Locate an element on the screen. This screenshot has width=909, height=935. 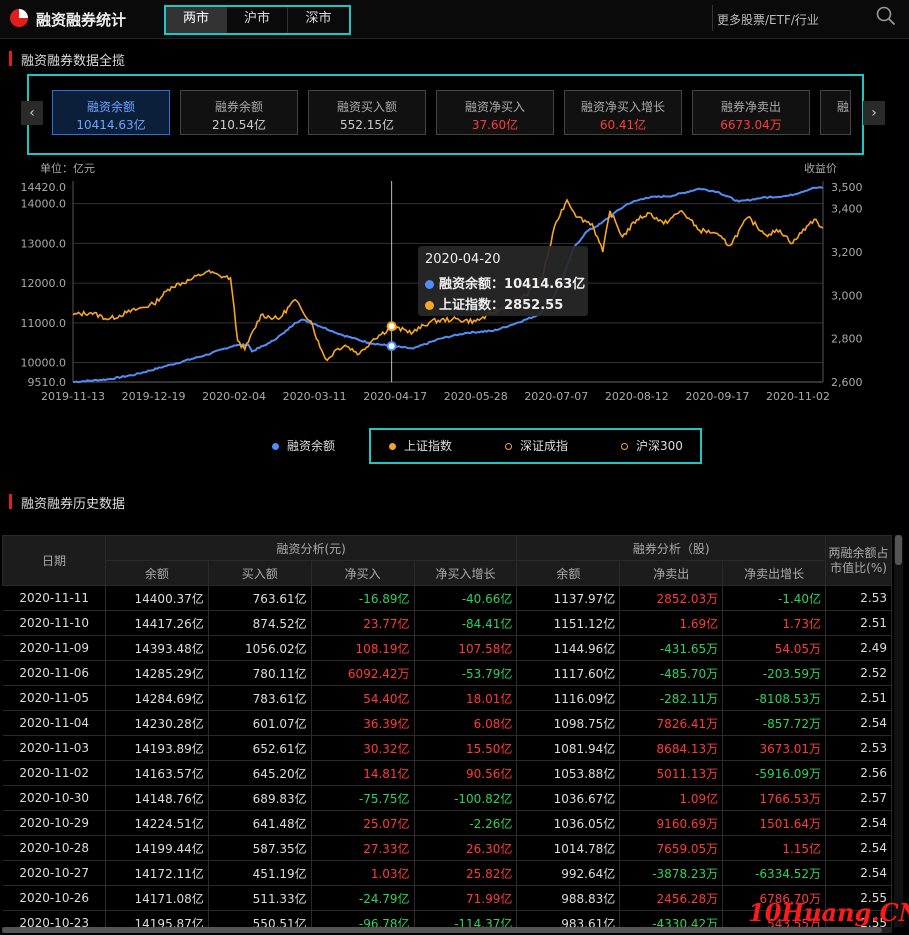
table-cell: 1.69亿 is located at coordinates (671, 623).